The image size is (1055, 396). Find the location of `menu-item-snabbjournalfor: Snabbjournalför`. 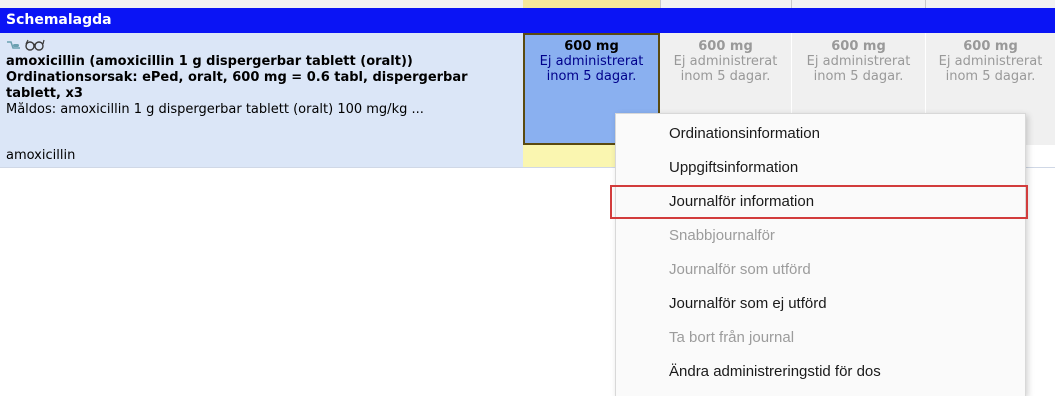

menu-item-snabbjournalfor: Snabbjournalför is located at coordinates (820, 236).